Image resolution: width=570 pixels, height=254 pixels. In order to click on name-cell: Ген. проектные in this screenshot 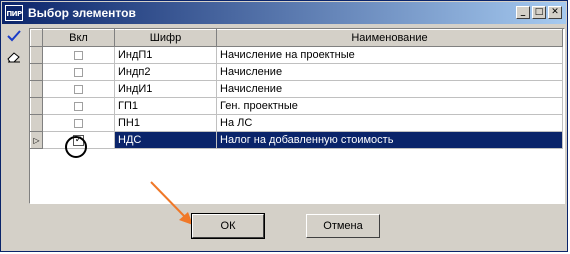, I will do `click(389, 106)`.